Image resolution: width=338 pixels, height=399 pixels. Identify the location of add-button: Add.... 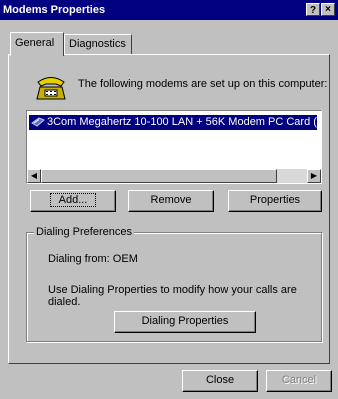
(73, 201).